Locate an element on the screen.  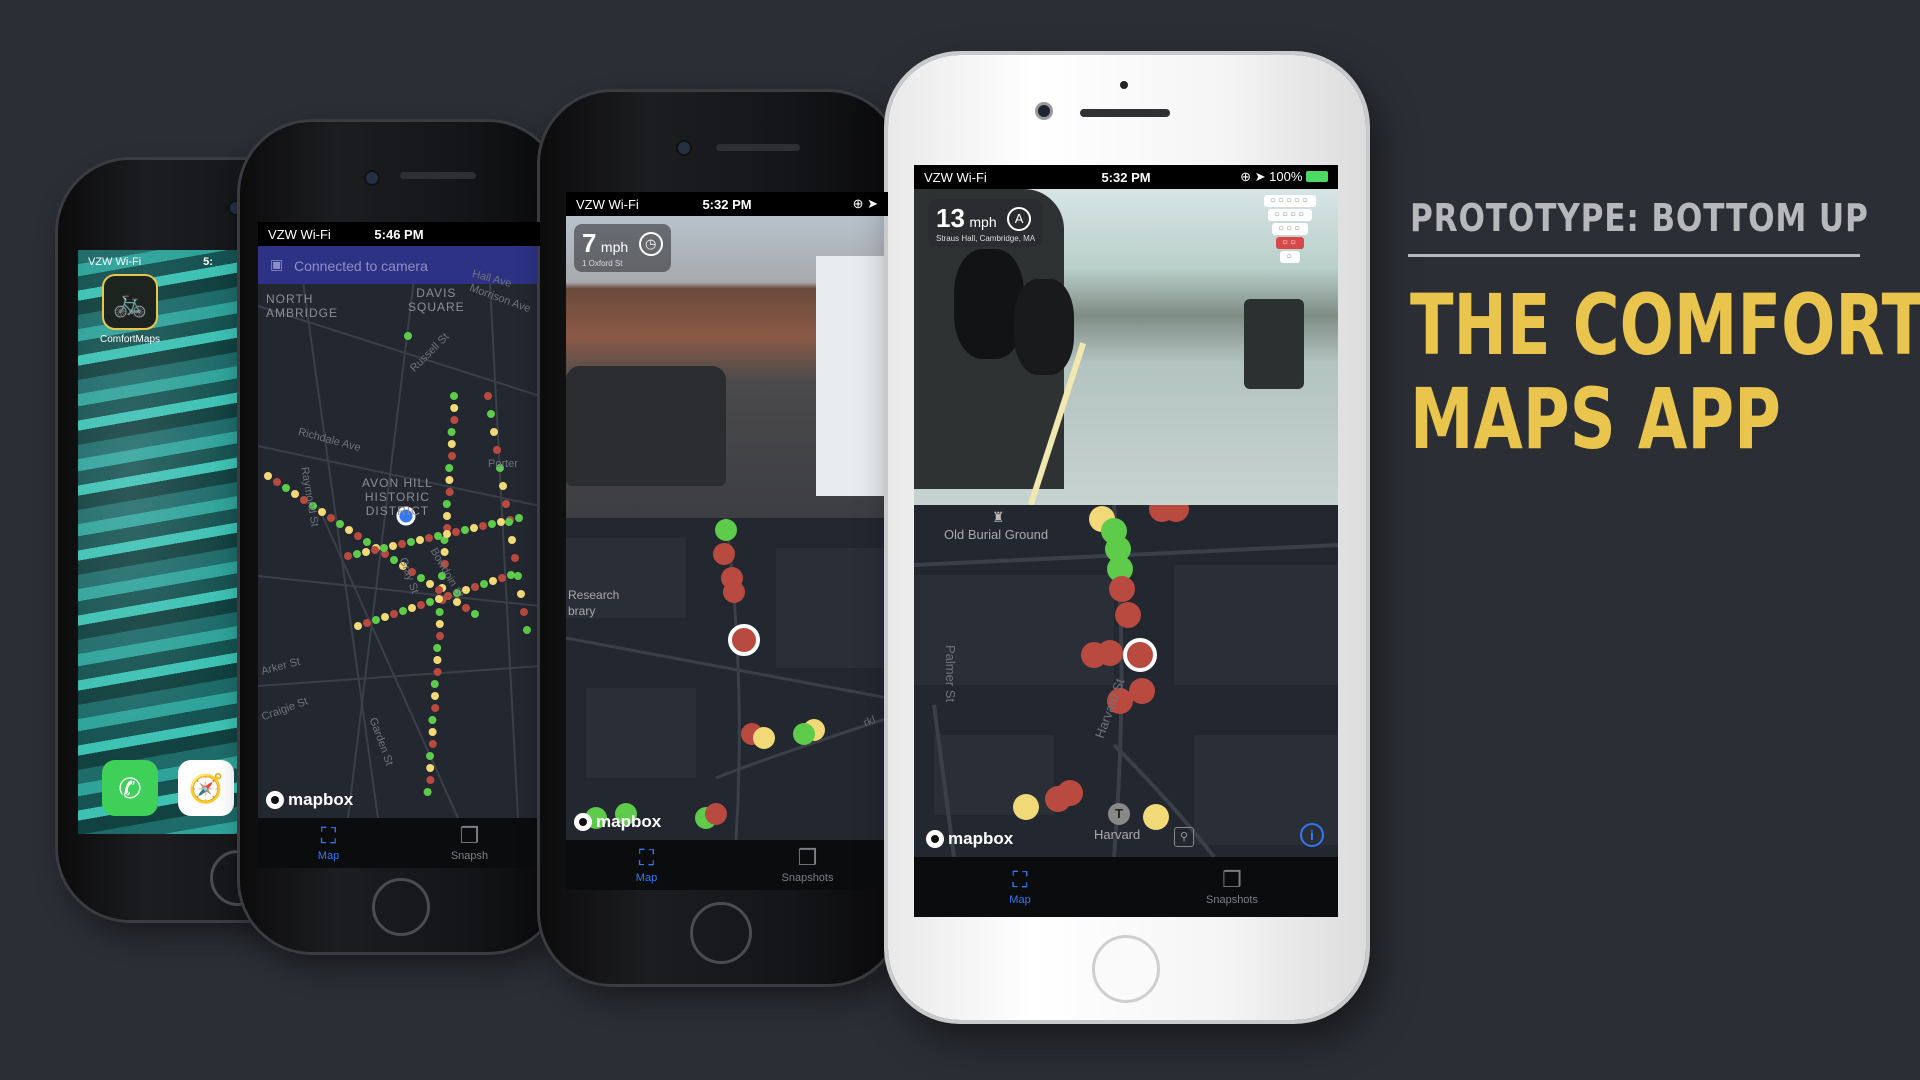
status-bar: VZW Wi-Fi 5: is located at coordinates (168, 262).